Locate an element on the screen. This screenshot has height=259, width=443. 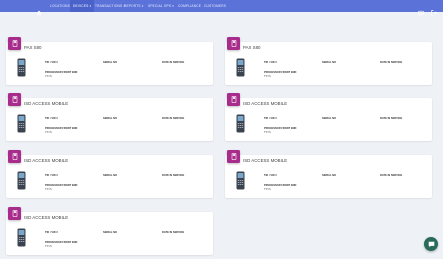
nav-item-customers: CUSTOMERS is located at coordinates (215, 6).